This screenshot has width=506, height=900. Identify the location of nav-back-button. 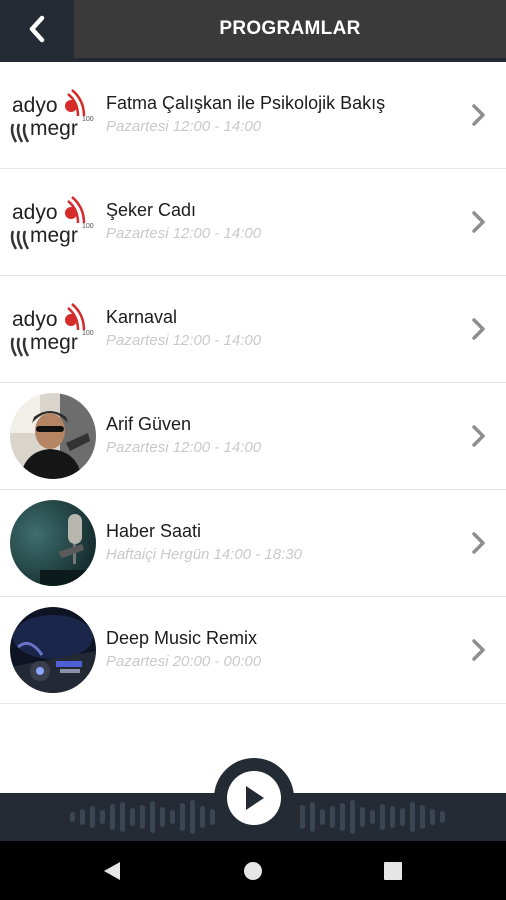
(112, 870).